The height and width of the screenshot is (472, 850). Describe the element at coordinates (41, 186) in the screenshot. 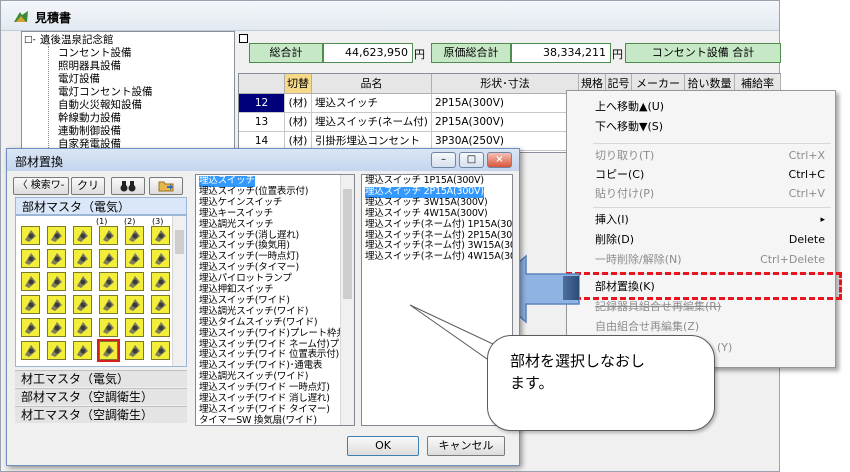

I see `search-word-button: 〈 検索ワ-` at that location.